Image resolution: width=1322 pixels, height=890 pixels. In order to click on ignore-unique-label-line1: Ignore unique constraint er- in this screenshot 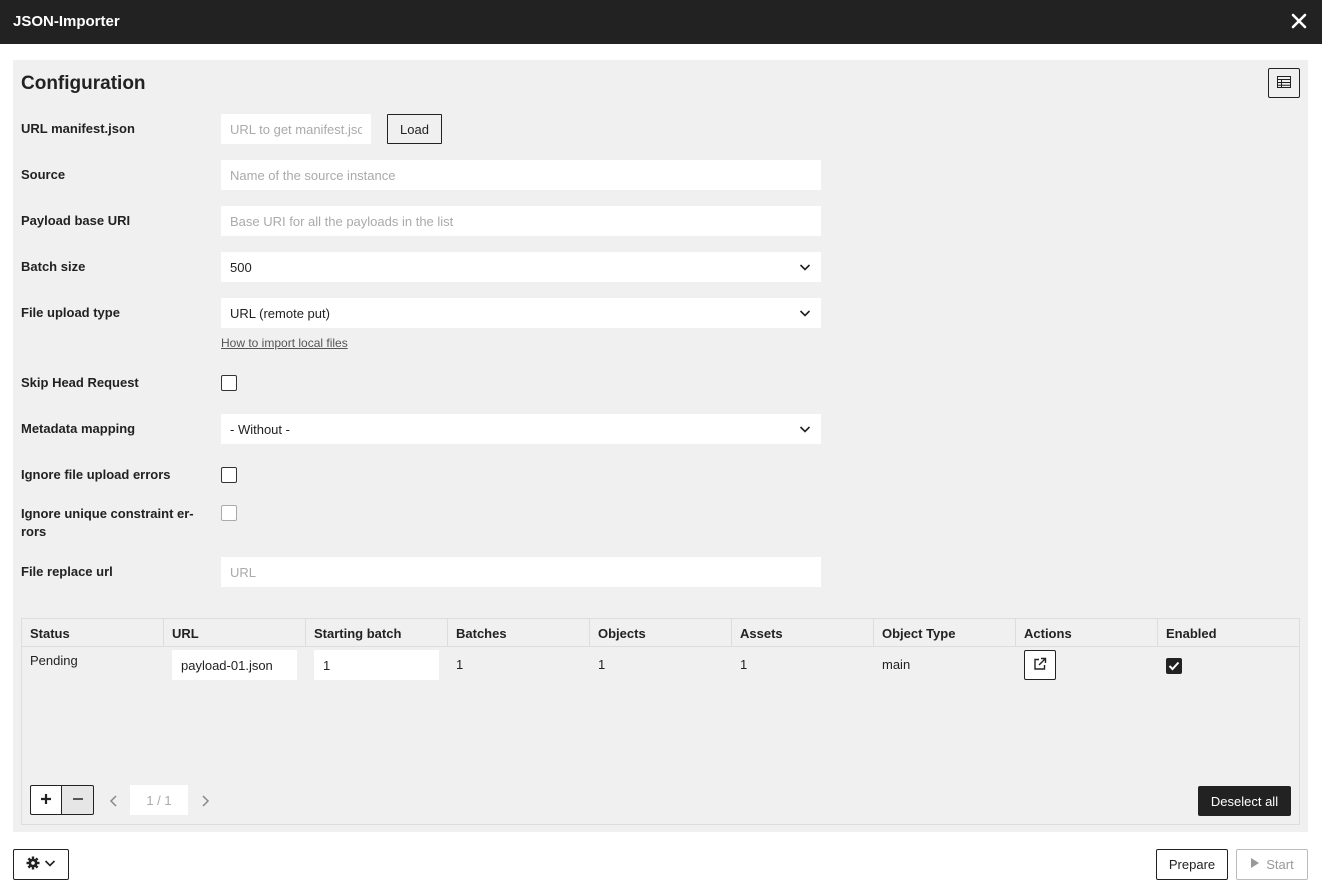, I will do `click(107, 513)`.